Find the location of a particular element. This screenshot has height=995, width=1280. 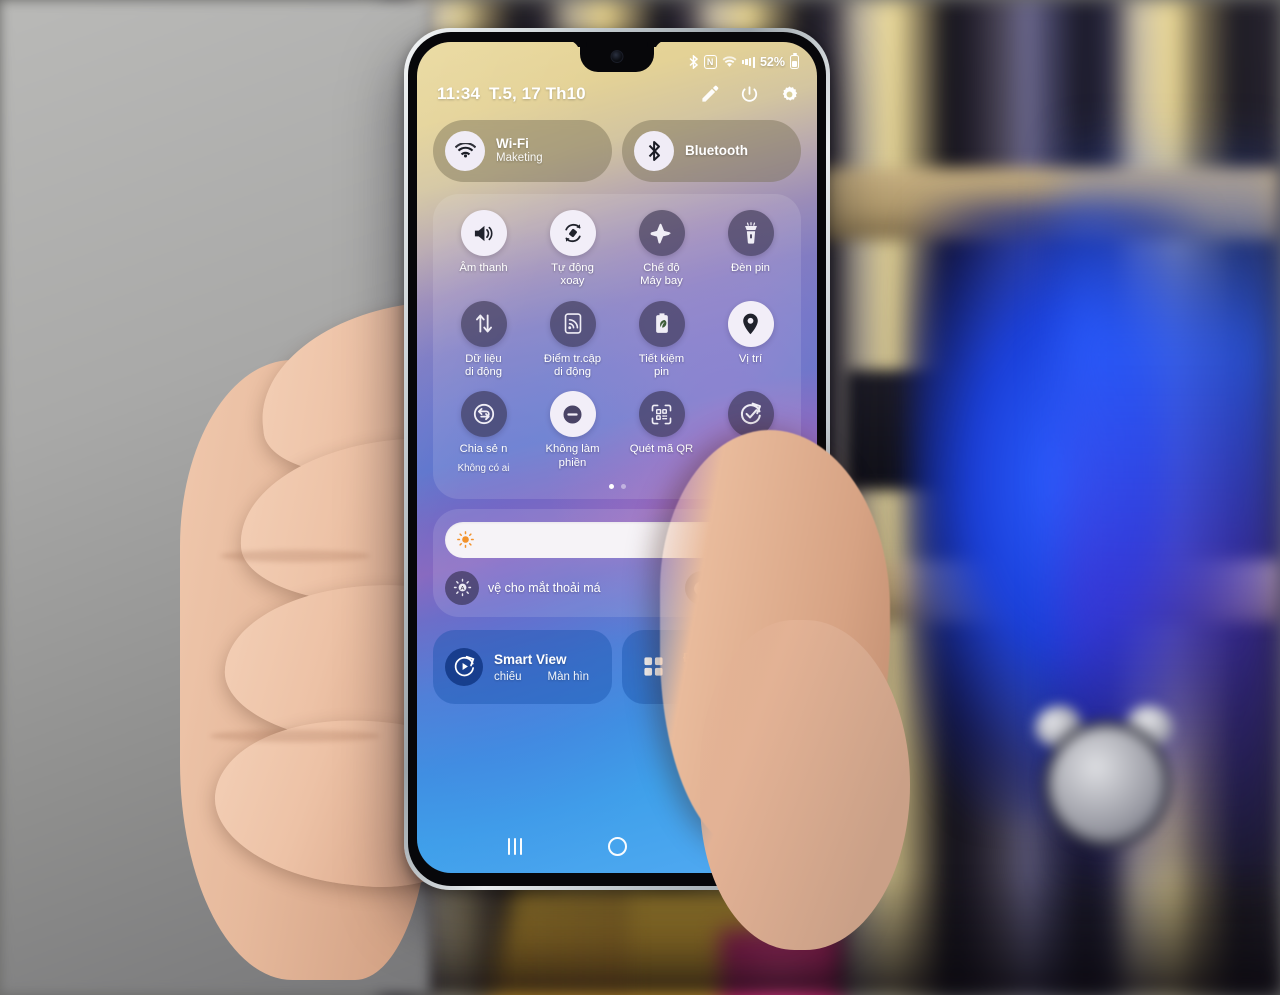

front-camera is located at coordinates (617, 56).